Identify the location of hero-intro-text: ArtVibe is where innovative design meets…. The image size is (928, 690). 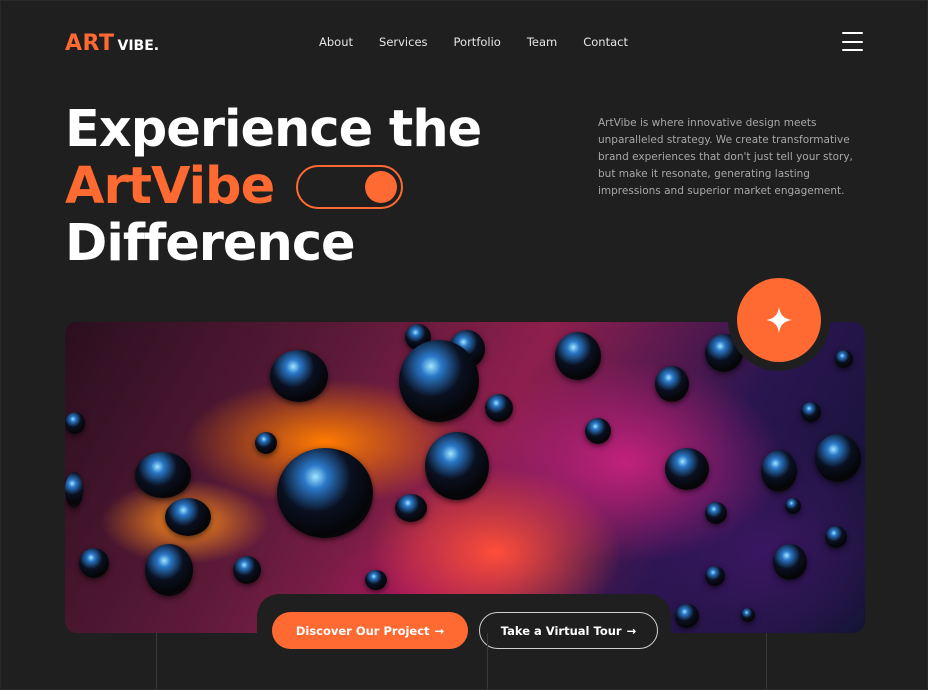
(725, 157).